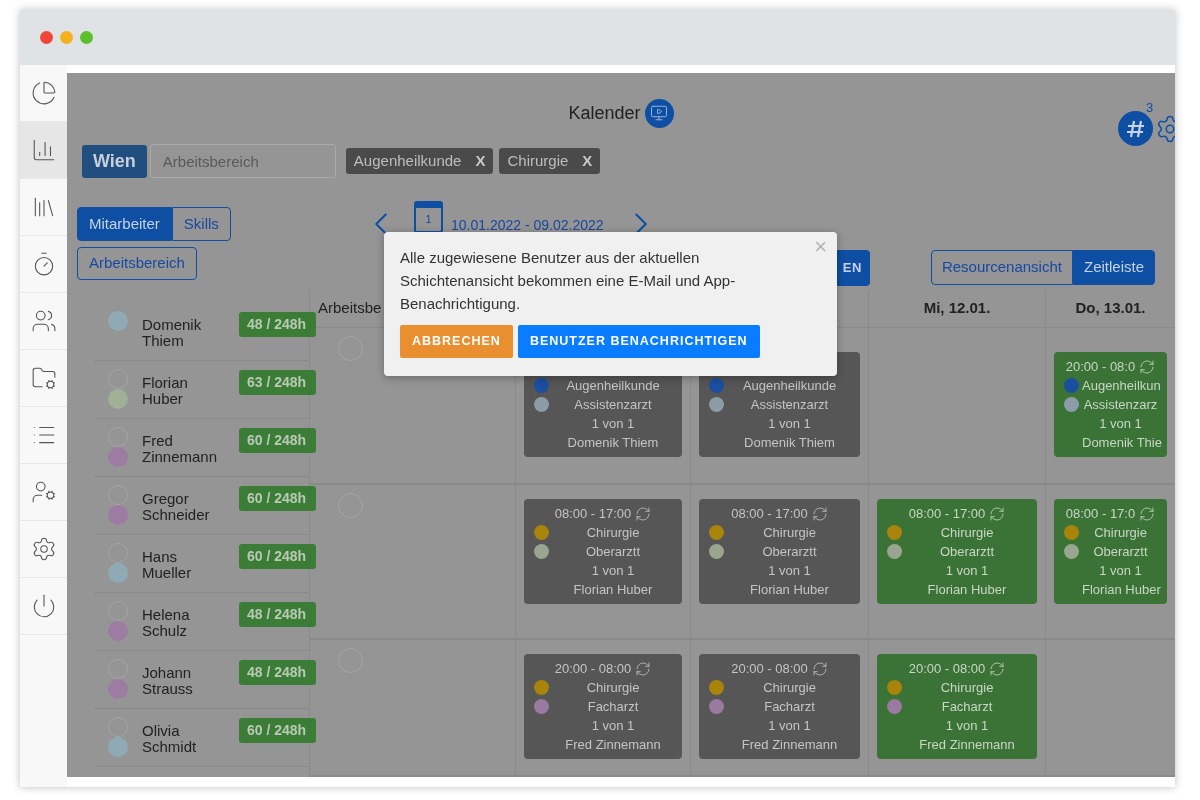 Image resolution: width=1200 pixels, height=800 pixels. I want to click on hashtag-icon, so click(1135, 128).